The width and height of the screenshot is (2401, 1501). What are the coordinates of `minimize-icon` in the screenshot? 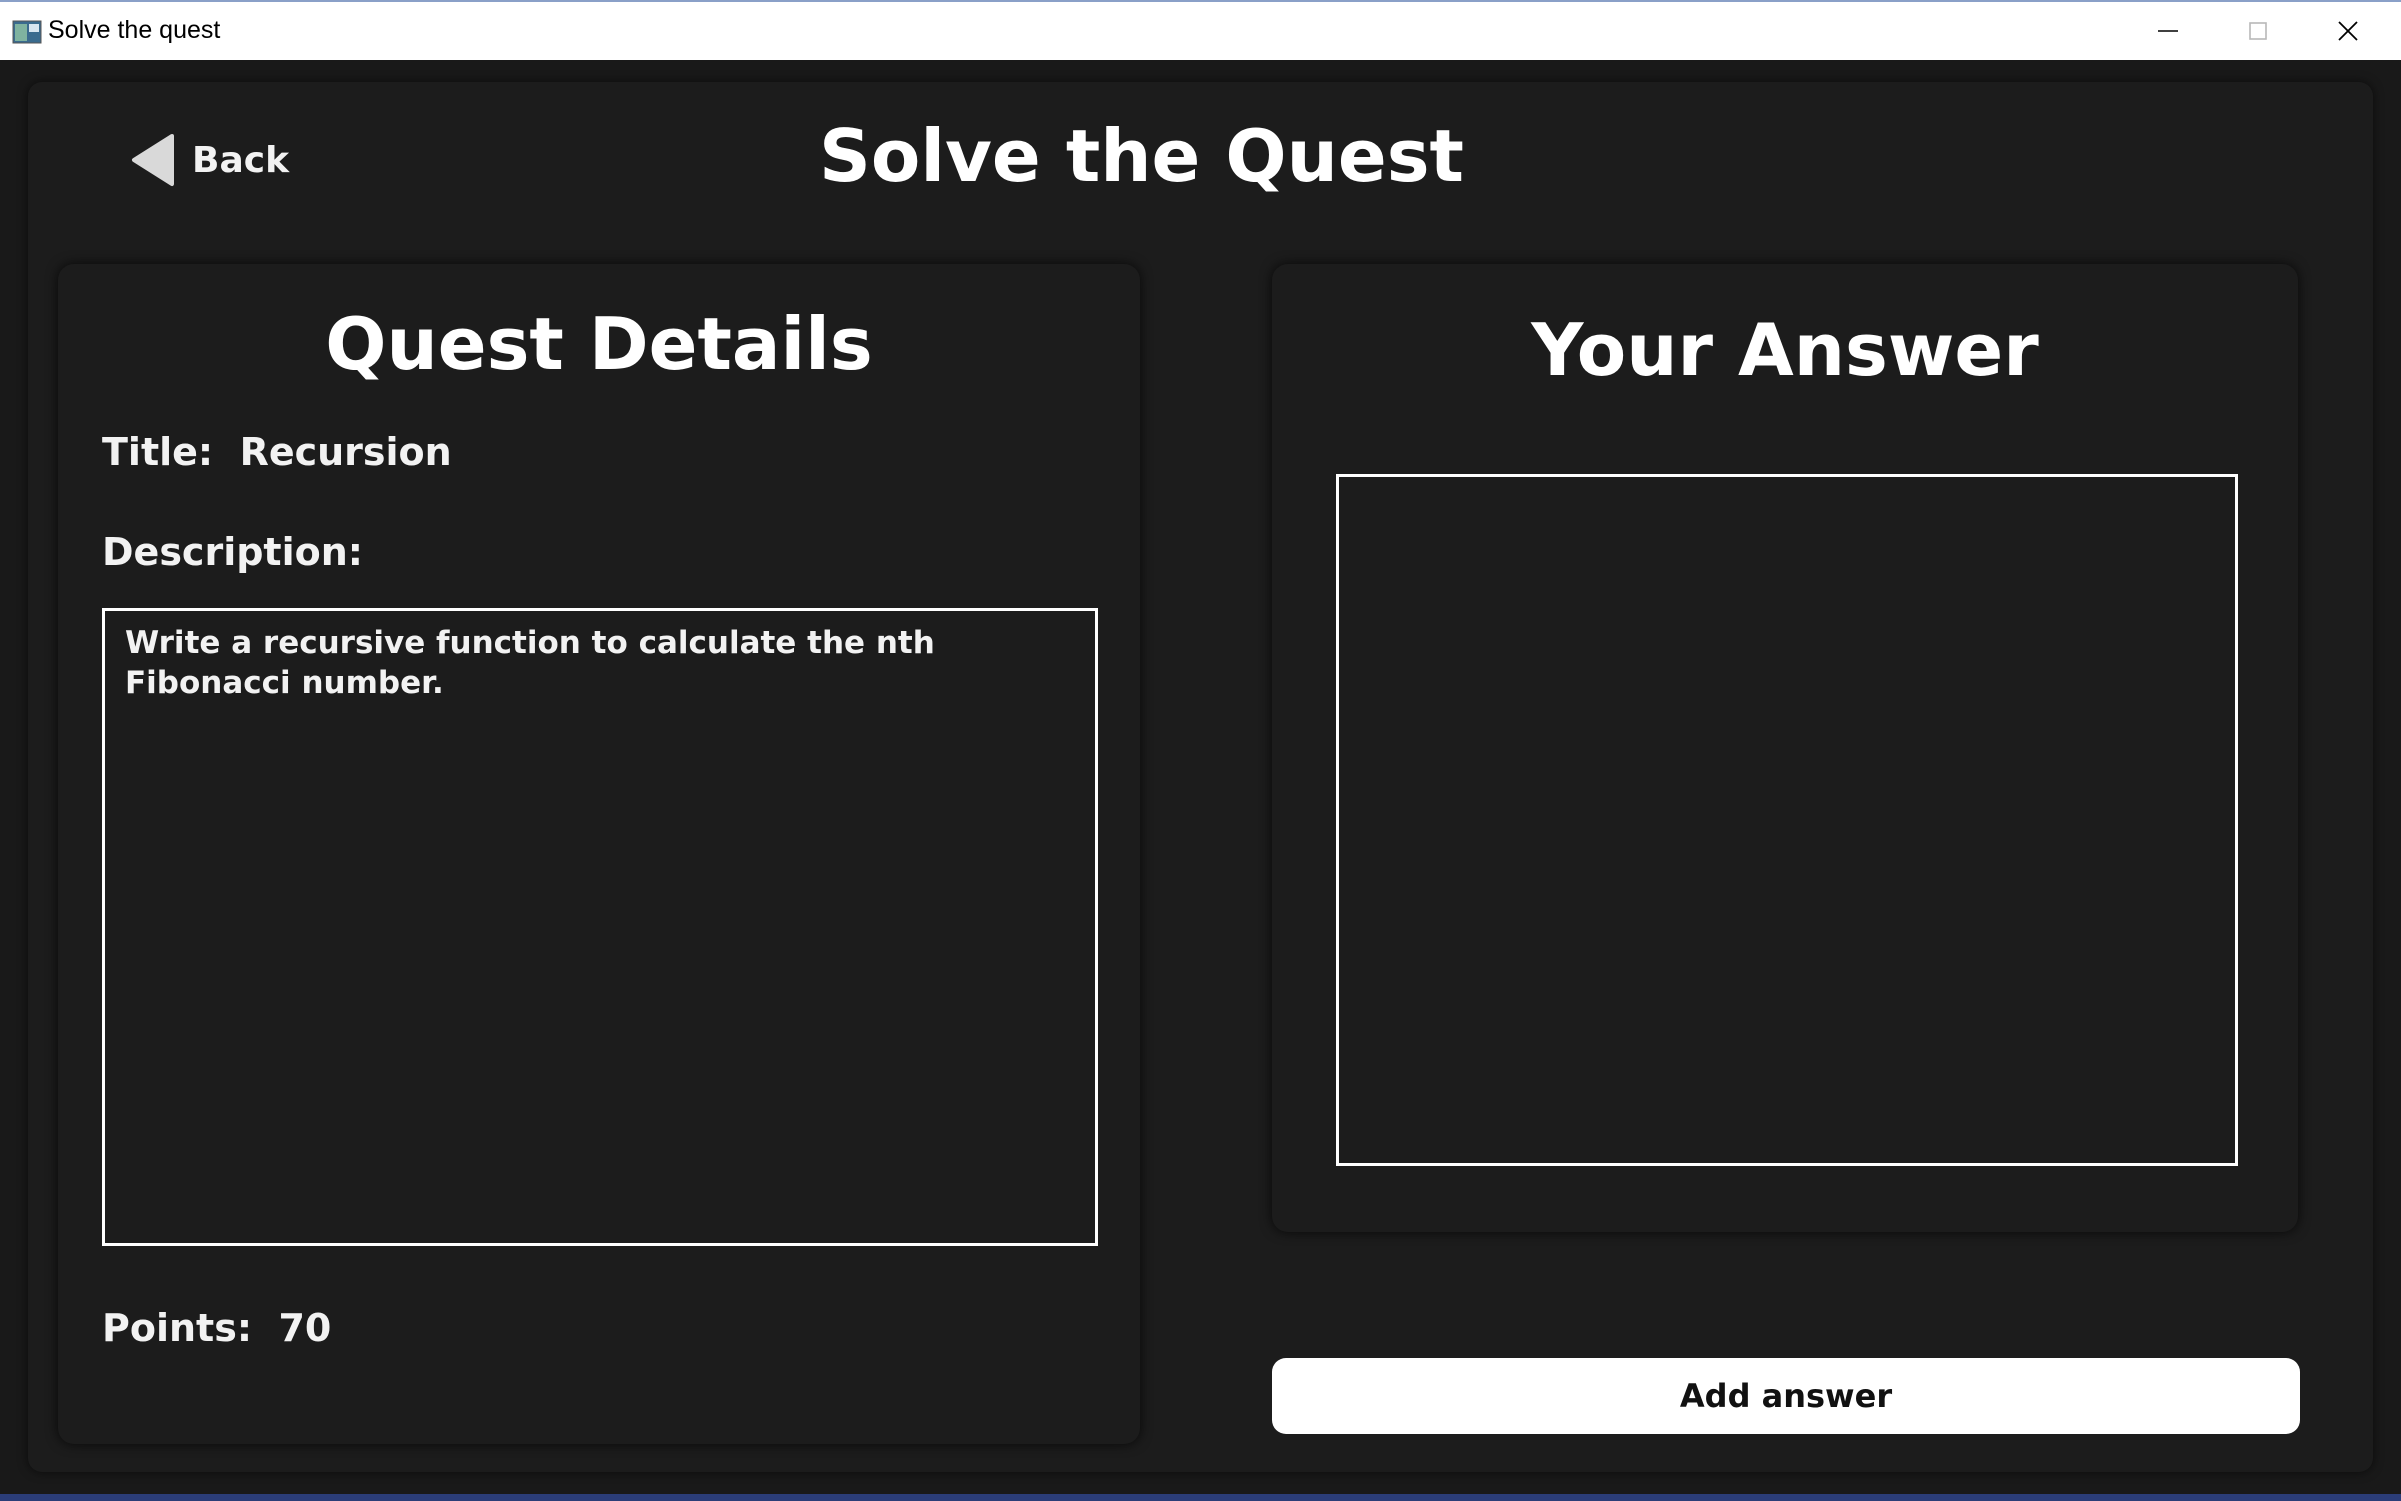 It's located at (2168, 31).